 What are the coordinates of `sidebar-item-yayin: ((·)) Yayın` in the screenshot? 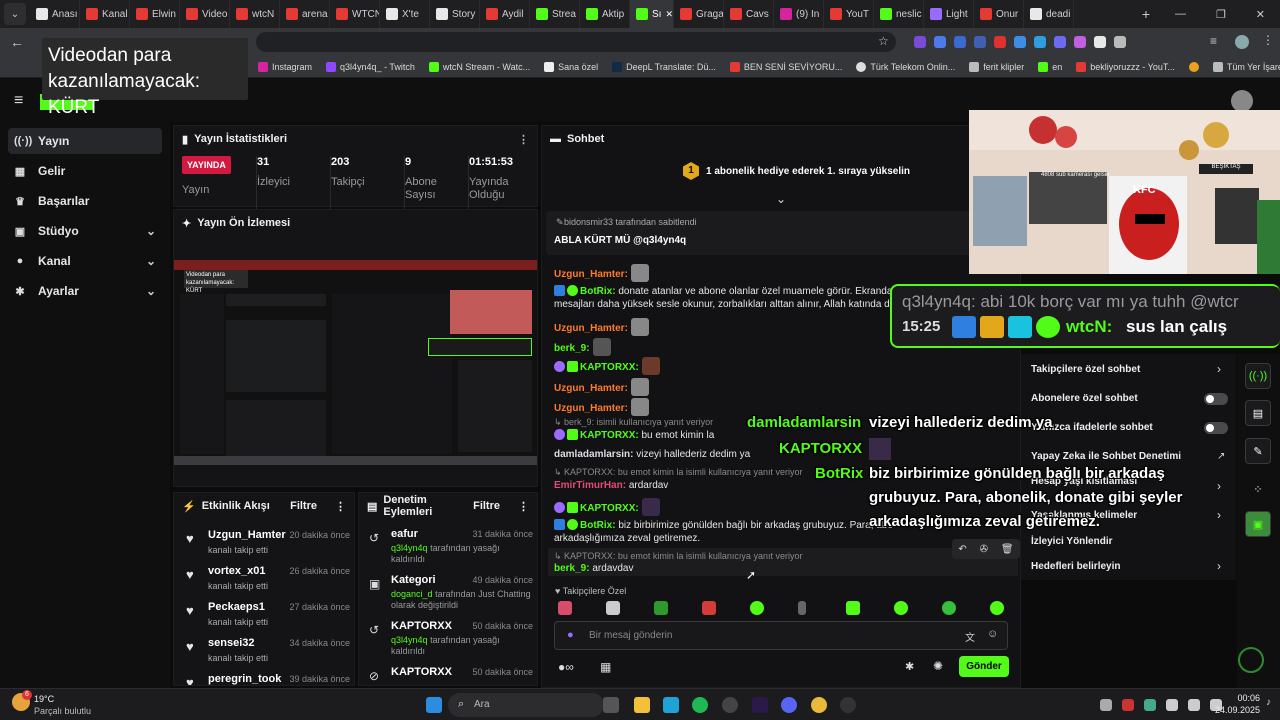 It's located at (85, 141).